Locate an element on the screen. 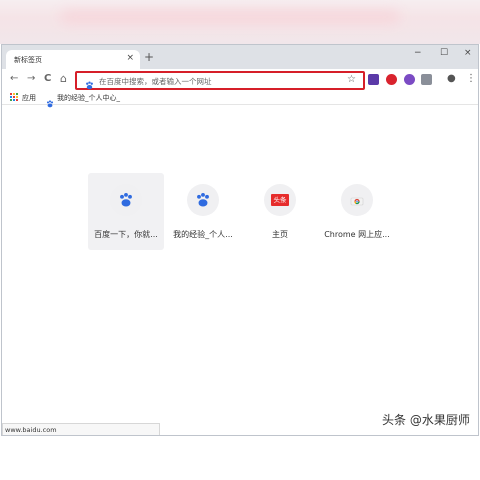 Image resolution: width=480 pixels, height=480 pixels. toutiao-icon: 头条 is located at coordinates (280, 200).